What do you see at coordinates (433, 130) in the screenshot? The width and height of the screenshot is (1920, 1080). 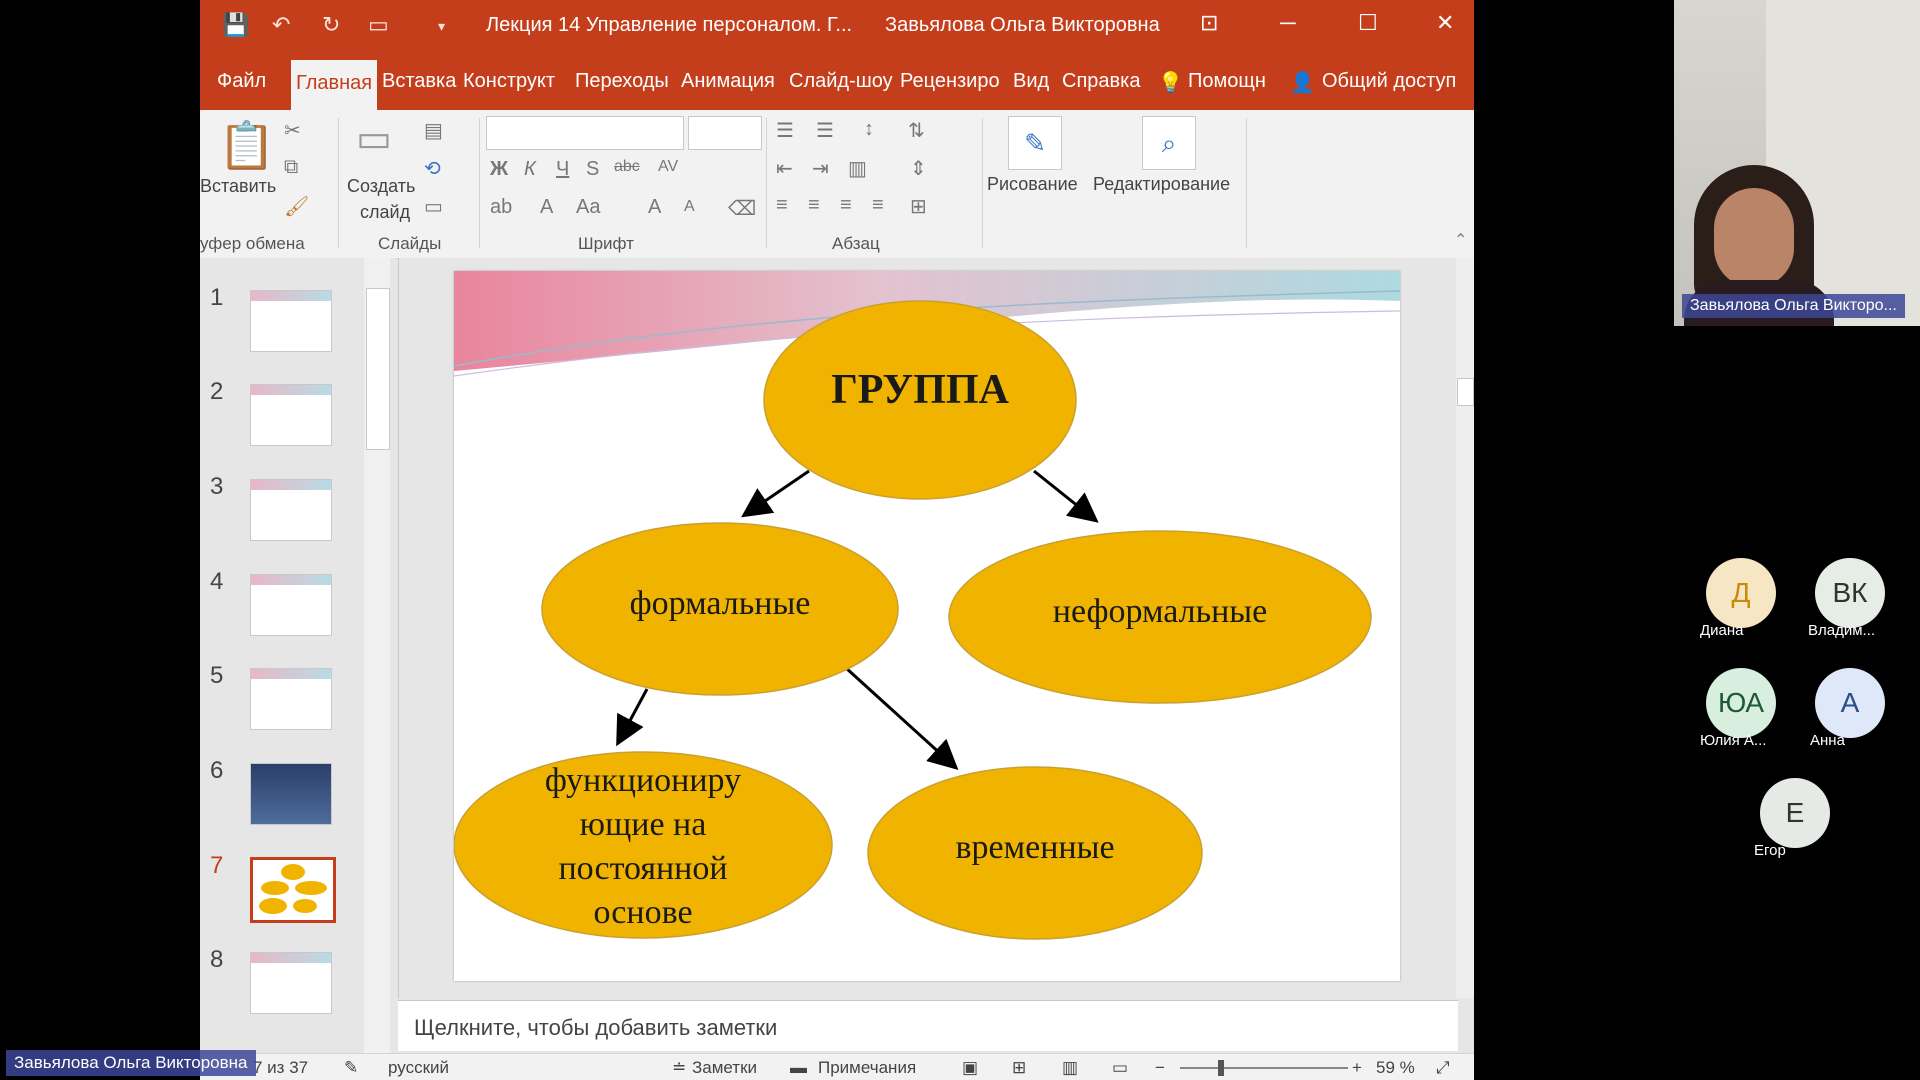 I see `layout-icon: ▤` at bounding box center [433, 130].